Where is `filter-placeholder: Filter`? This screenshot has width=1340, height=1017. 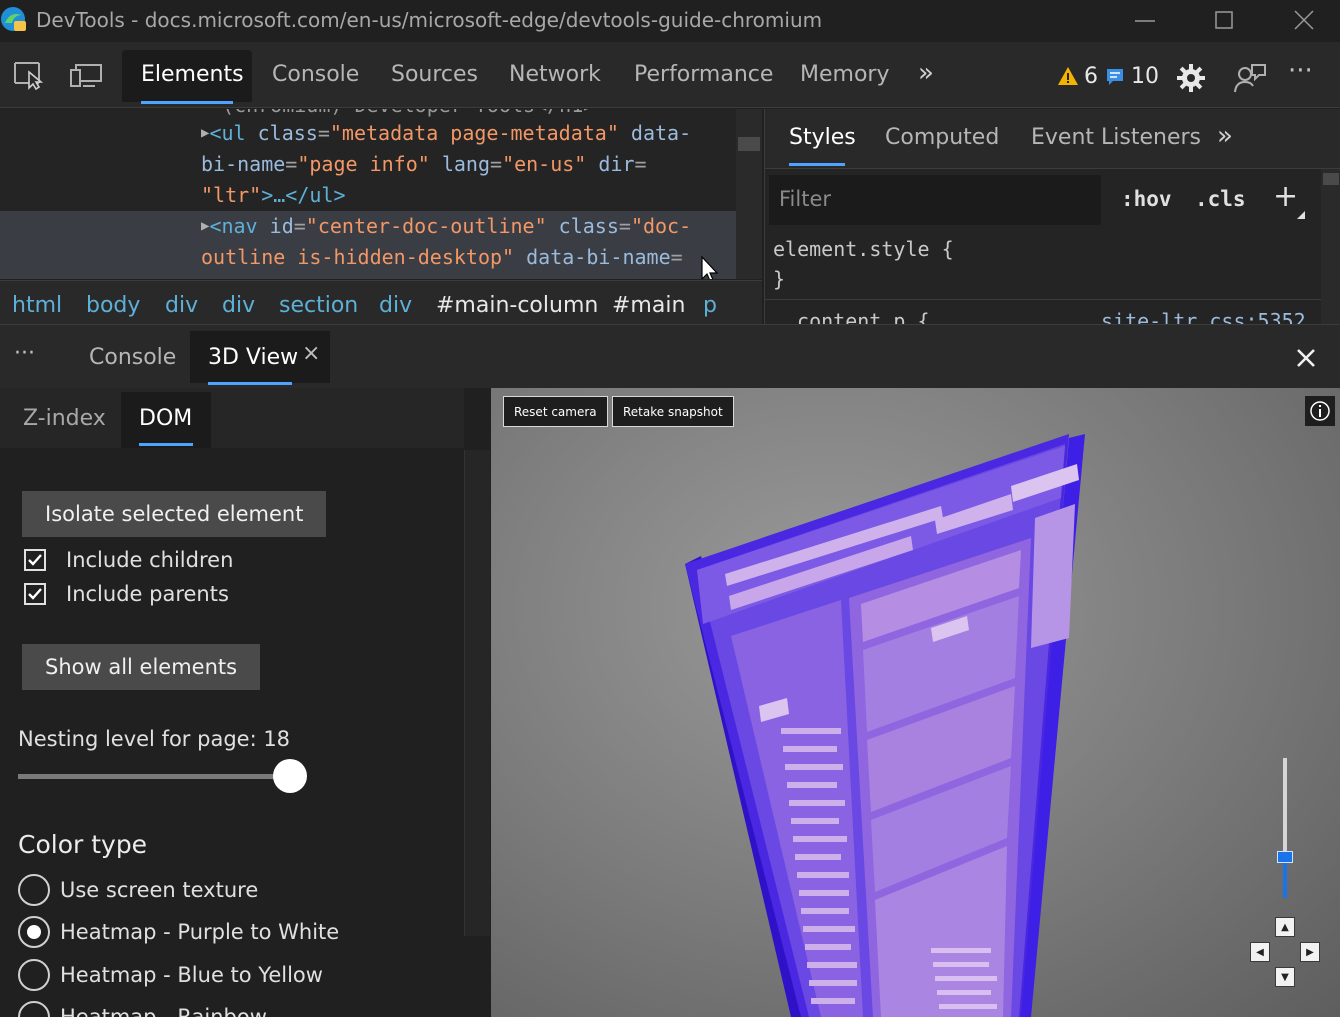 filter-placeholder: Filter is located at coordinates (805, 199).